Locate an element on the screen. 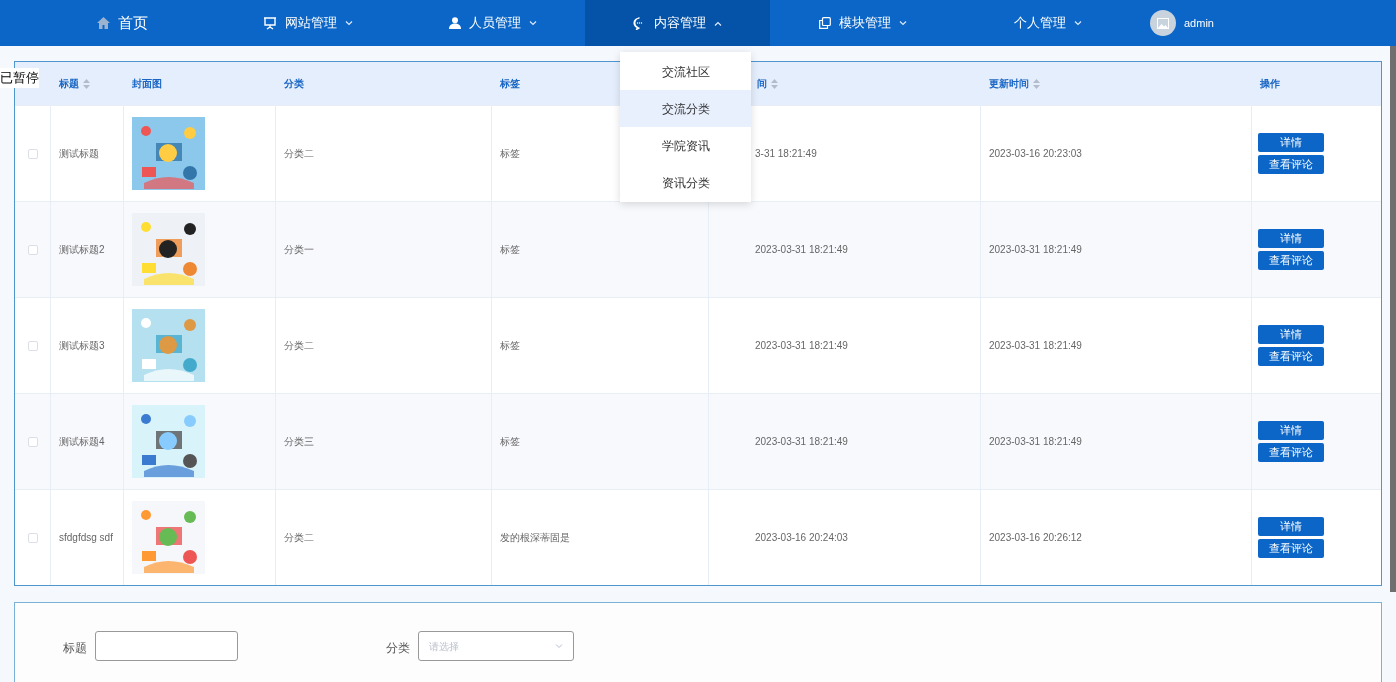 Image resolution: width=1396 pixels, height=682 pixels. nav-item: 内容管理 is located at coordinates (677, 23).